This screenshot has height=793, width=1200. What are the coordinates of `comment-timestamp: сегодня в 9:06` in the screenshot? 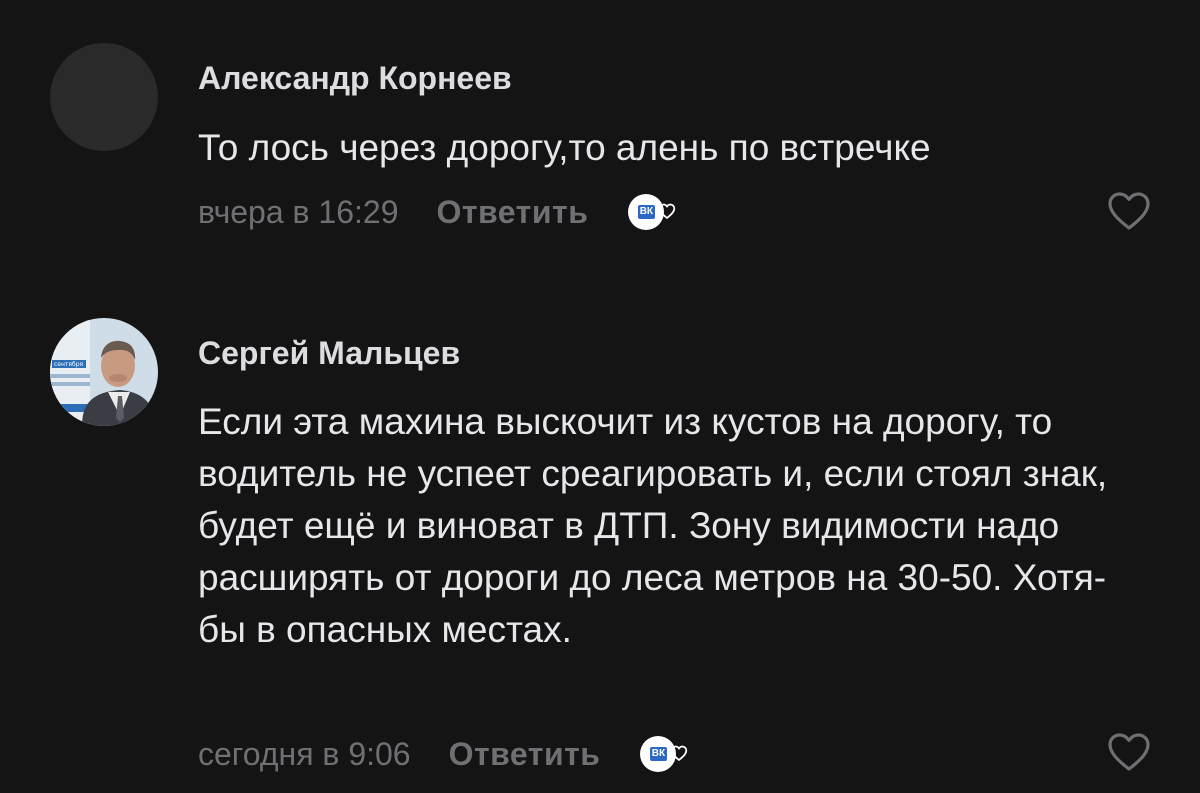 It's located at (304, 754).